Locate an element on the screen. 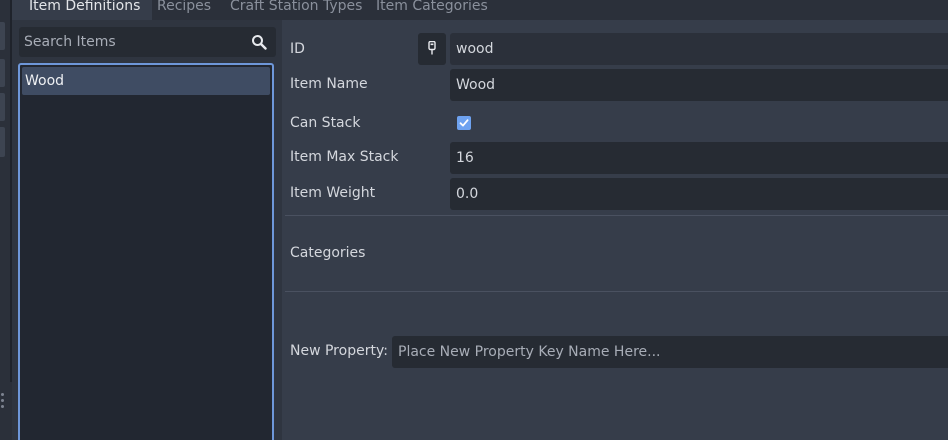 This screenshot has height=440, width=948. new-property-field is located at coordinates (670, 352).